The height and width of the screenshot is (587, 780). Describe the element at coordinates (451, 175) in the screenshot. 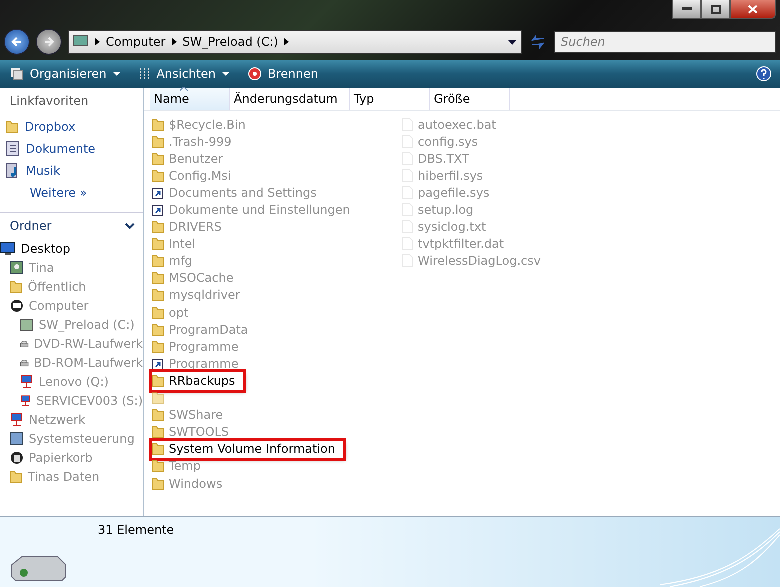

I see `file-name: hiberfil.sys` at that location.